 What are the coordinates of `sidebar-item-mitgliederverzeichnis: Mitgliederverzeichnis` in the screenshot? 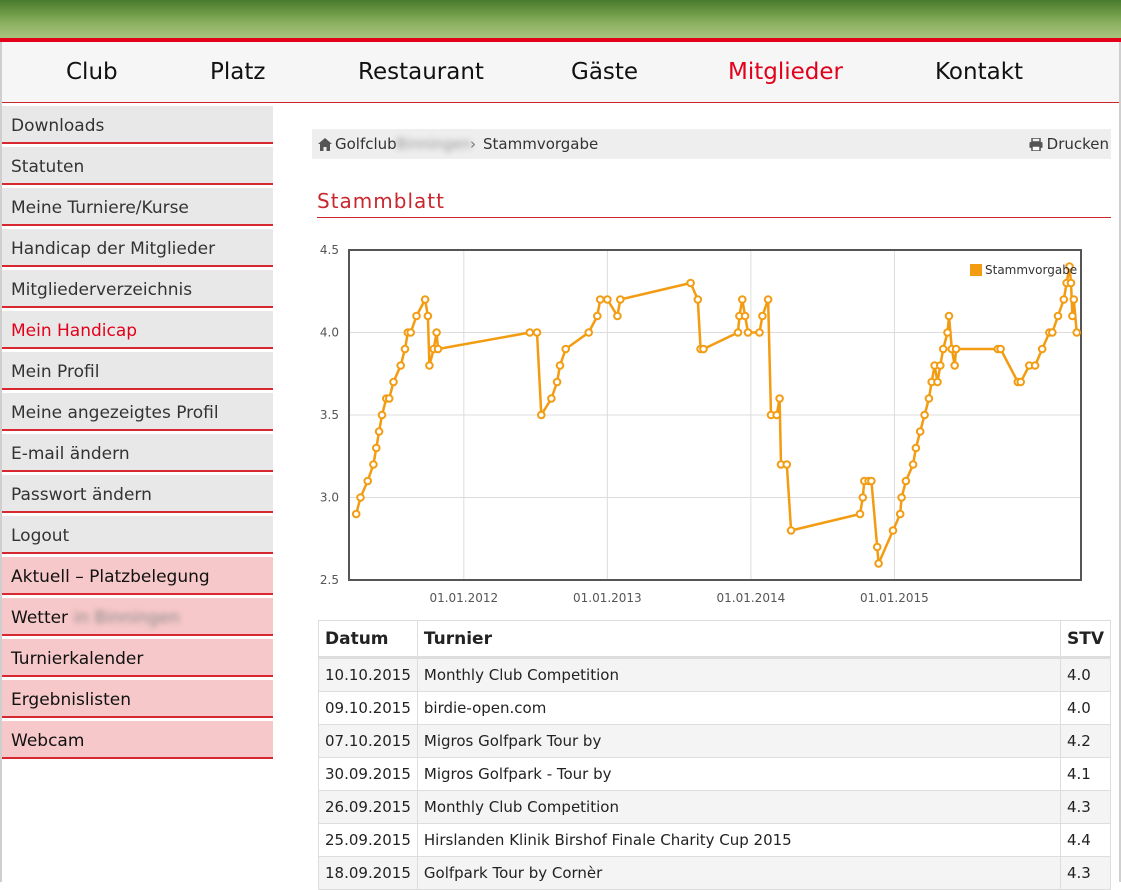 It's located at (137, 289).